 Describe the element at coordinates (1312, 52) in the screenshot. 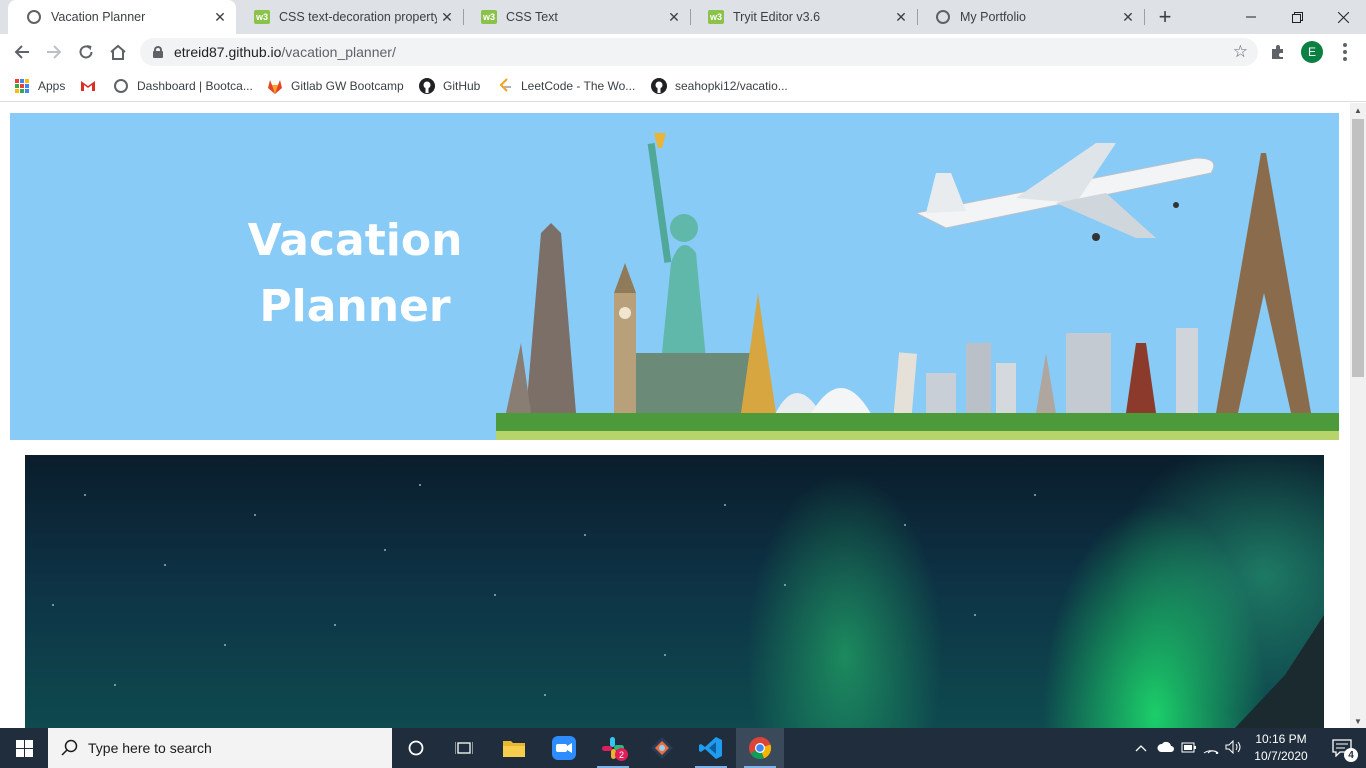

I see `profile-avatar: E` at that location.